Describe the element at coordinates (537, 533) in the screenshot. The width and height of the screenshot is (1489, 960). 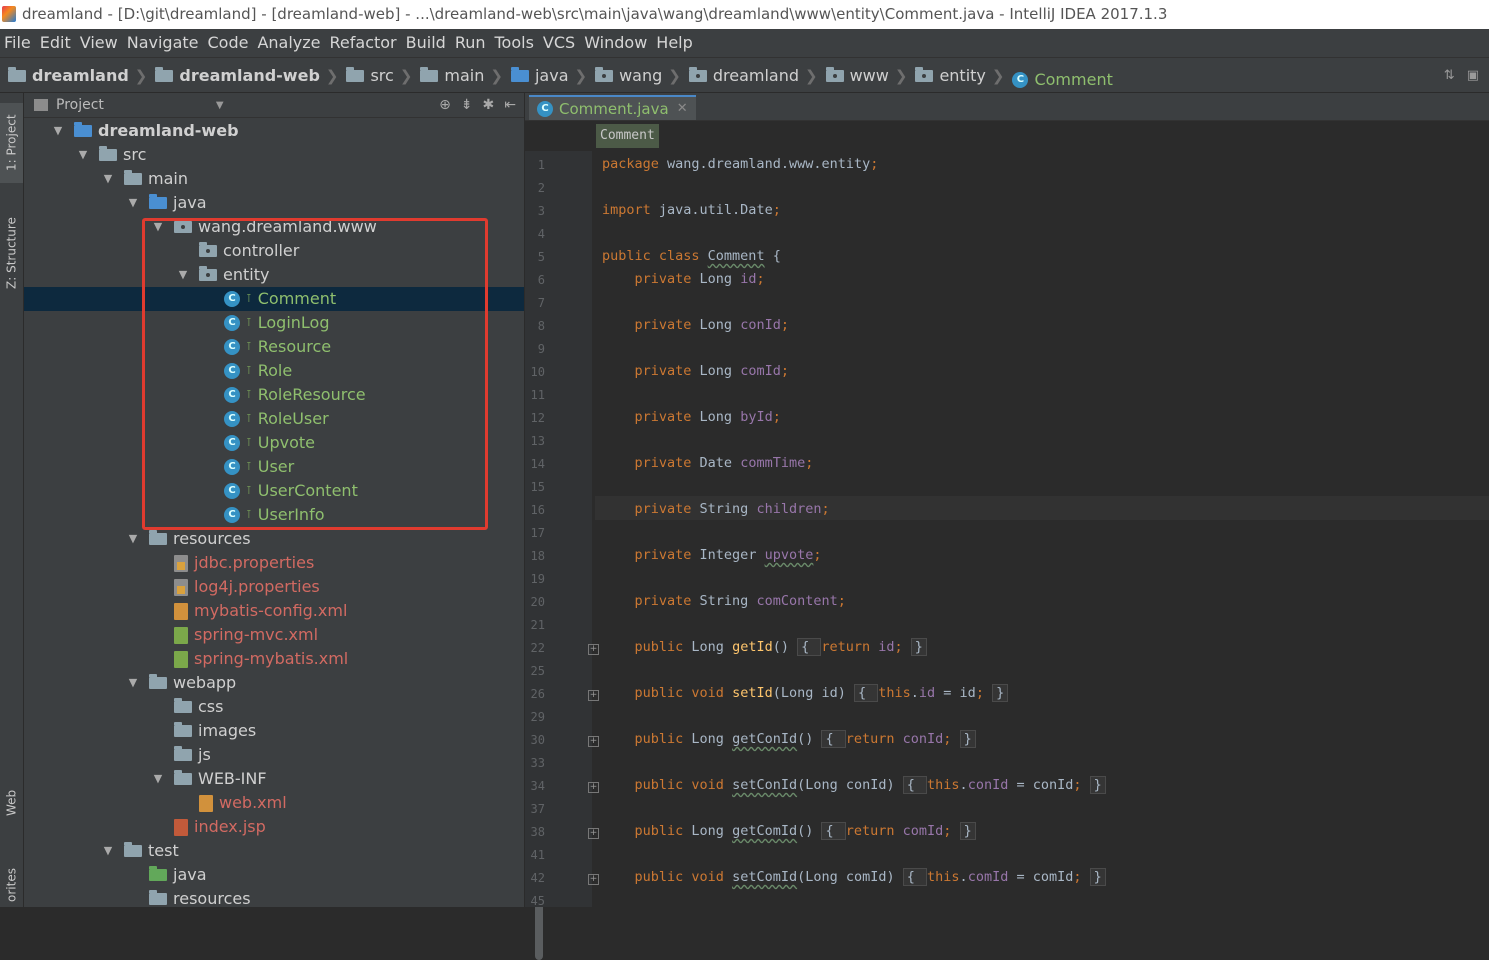
I see `line-number: 17` at that location.